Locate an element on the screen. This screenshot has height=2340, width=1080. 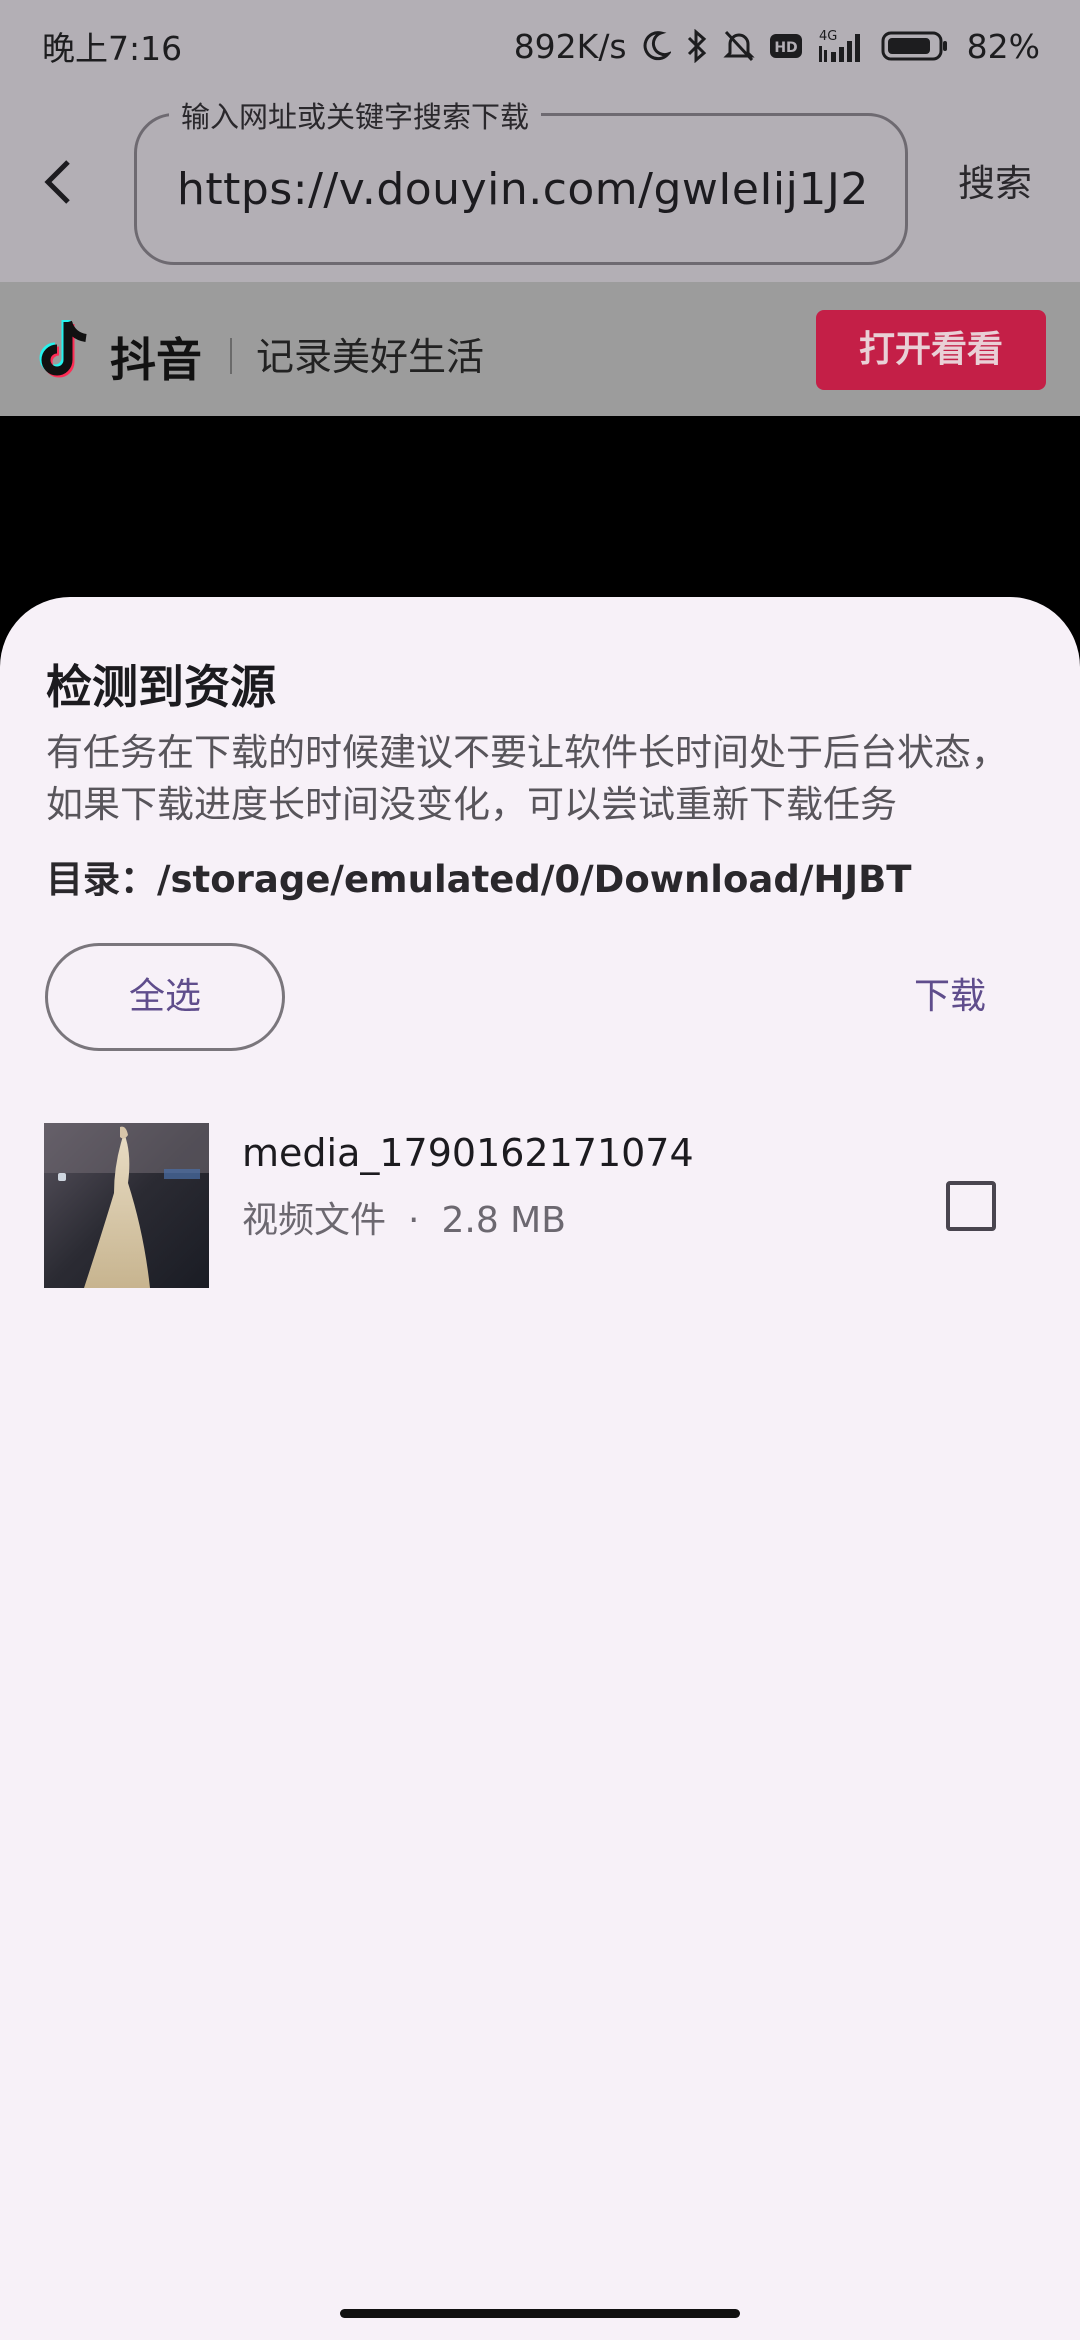
hd-icon: HD is located at coordinates (786, 46).